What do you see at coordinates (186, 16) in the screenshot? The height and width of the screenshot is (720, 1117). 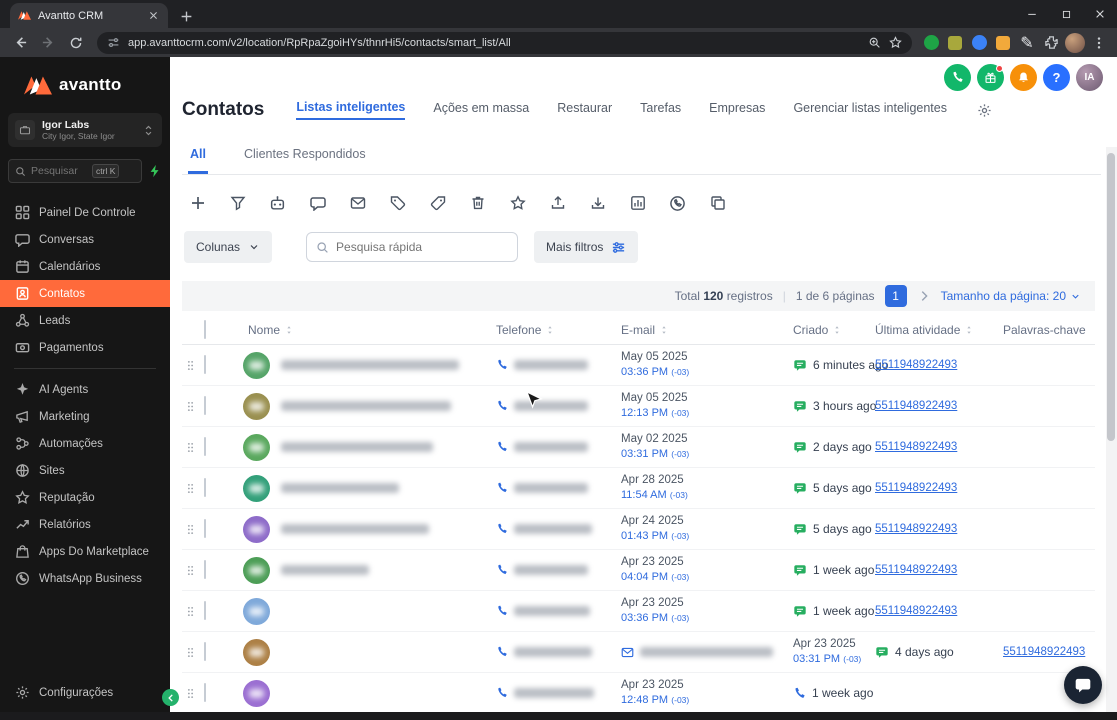 I see `new-tab-button` at bounding box center [186, 16].